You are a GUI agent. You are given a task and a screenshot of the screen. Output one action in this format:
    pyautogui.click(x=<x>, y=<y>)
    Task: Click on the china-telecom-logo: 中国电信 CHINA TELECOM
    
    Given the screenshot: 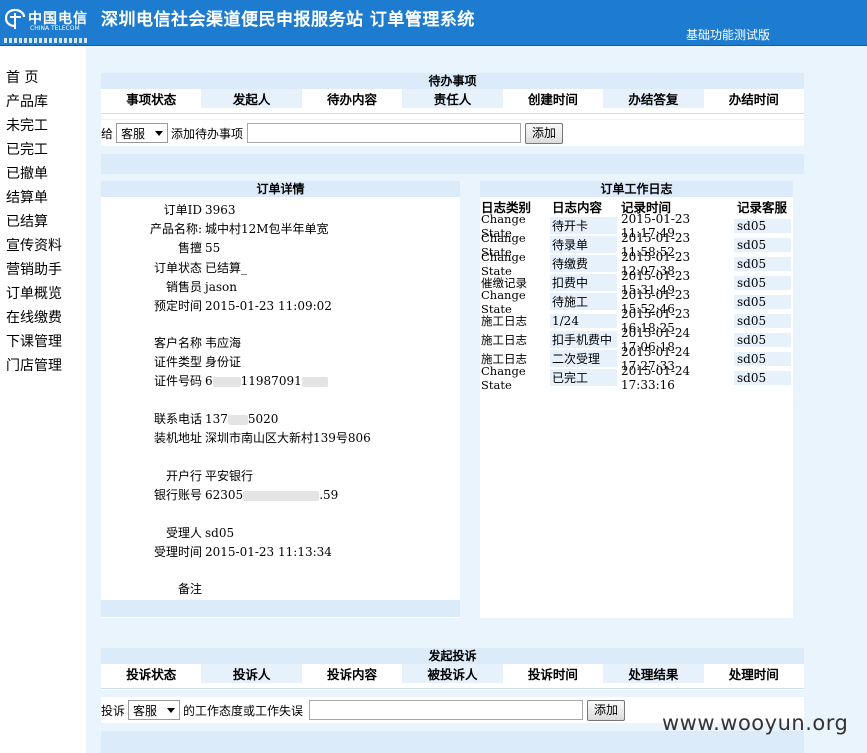 What is the action you would take?
    pyautogui.click(x=46, y=25)
    